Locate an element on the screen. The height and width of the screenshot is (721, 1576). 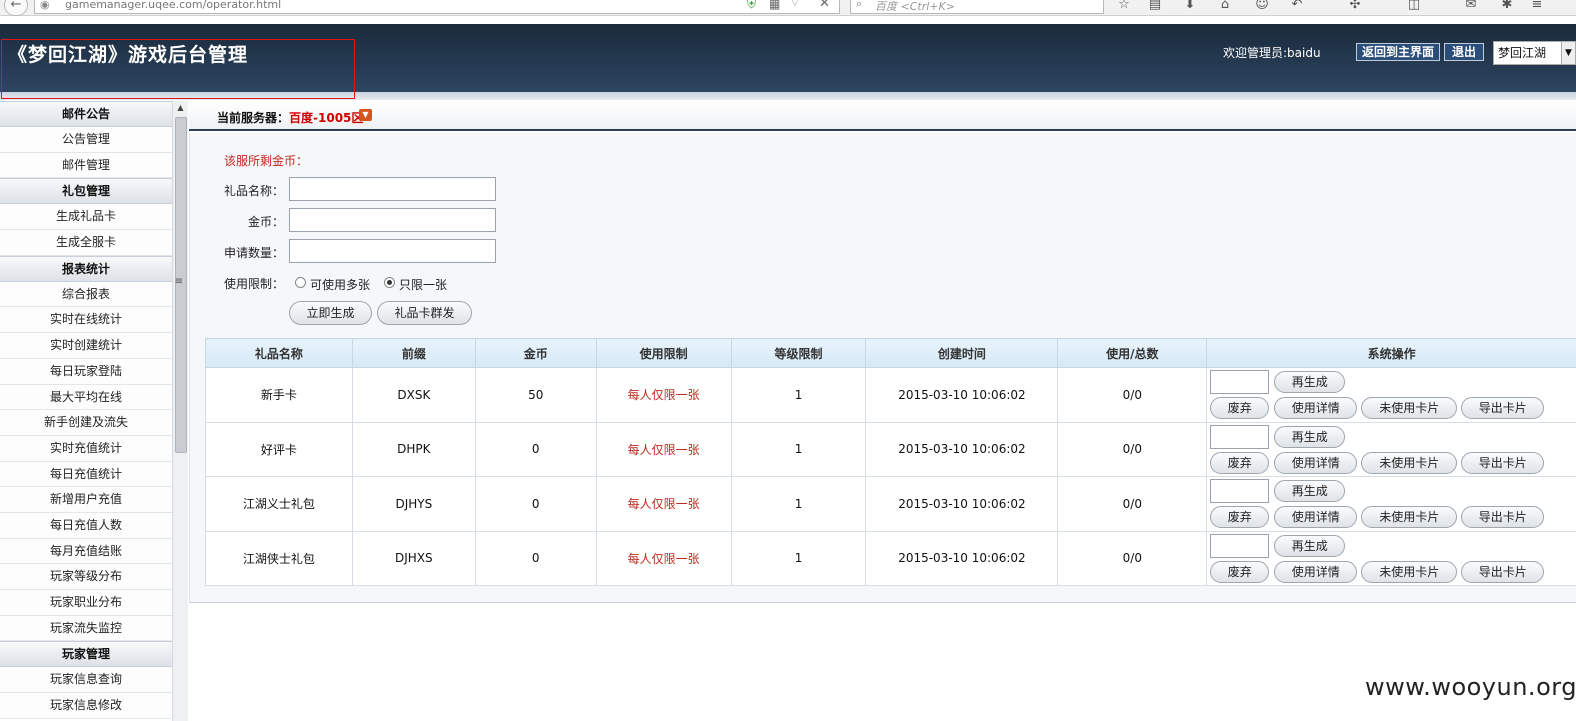
table-header-row: 礼品名称 前缀 金币 使用限制 等级限制 创建时间 使用/总数 系统操作 is located at coordinates (890, 353).